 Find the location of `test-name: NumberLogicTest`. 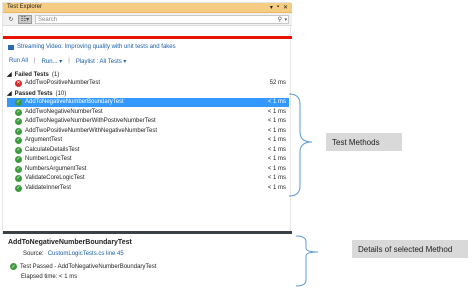

test-name: NumberLogicTest is located at coordinates (48, 159).